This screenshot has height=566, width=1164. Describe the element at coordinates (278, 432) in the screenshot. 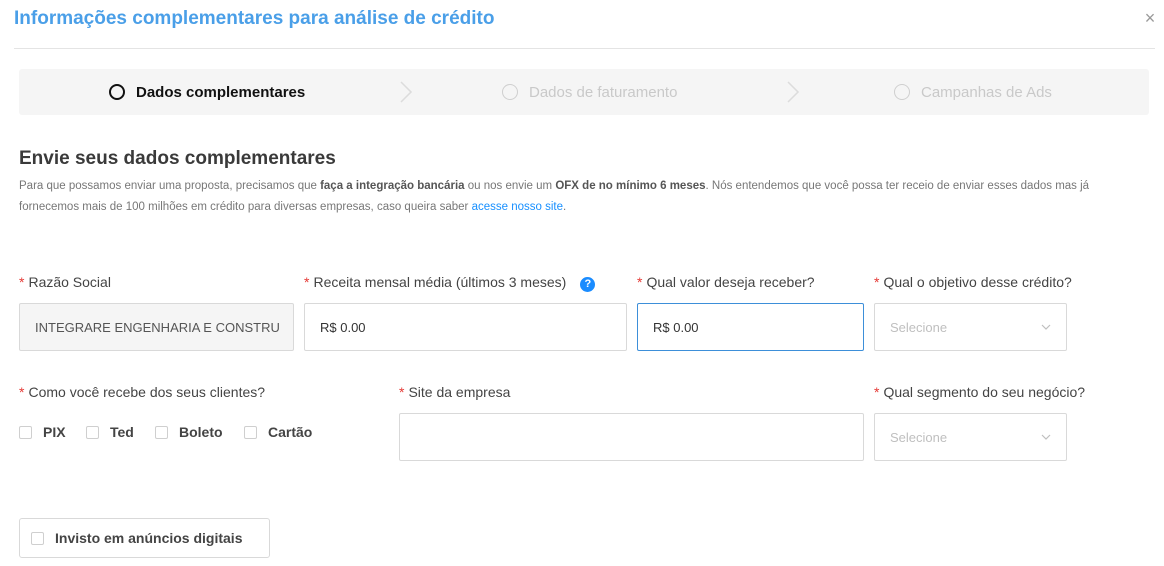

I see `checkbox-cartao: Cartão` at that location.